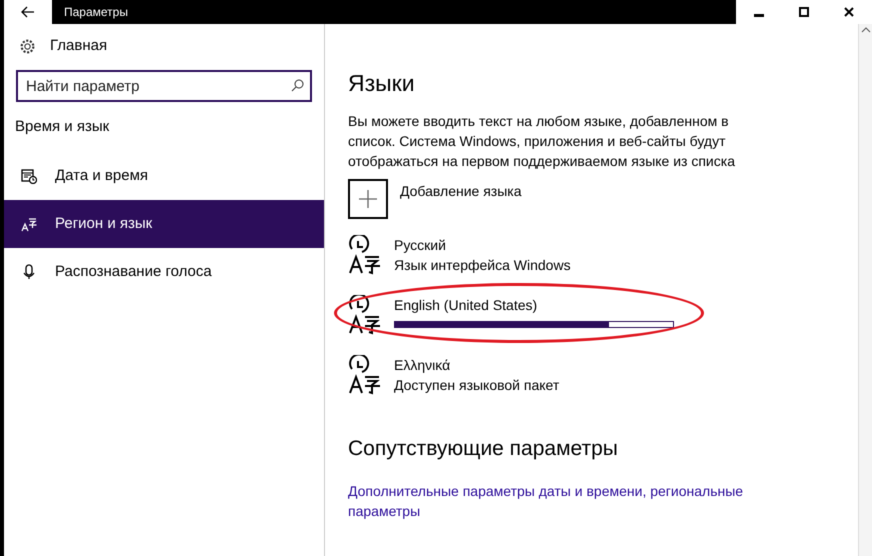  Describe the element at coordinates (164, 224) in the screenshot. I see `nav-item: Регион и язык` at that location.